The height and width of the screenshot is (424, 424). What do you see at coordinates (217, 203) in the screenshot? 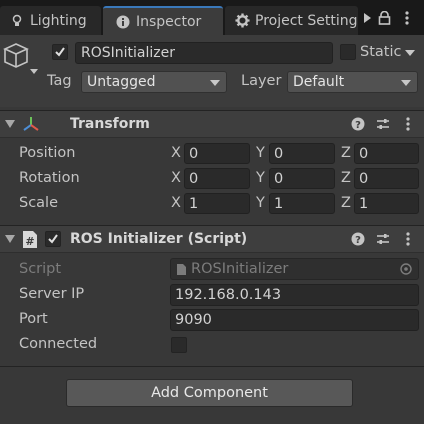
I see `scale-x-field: 1` at bounding box center [217, 203].